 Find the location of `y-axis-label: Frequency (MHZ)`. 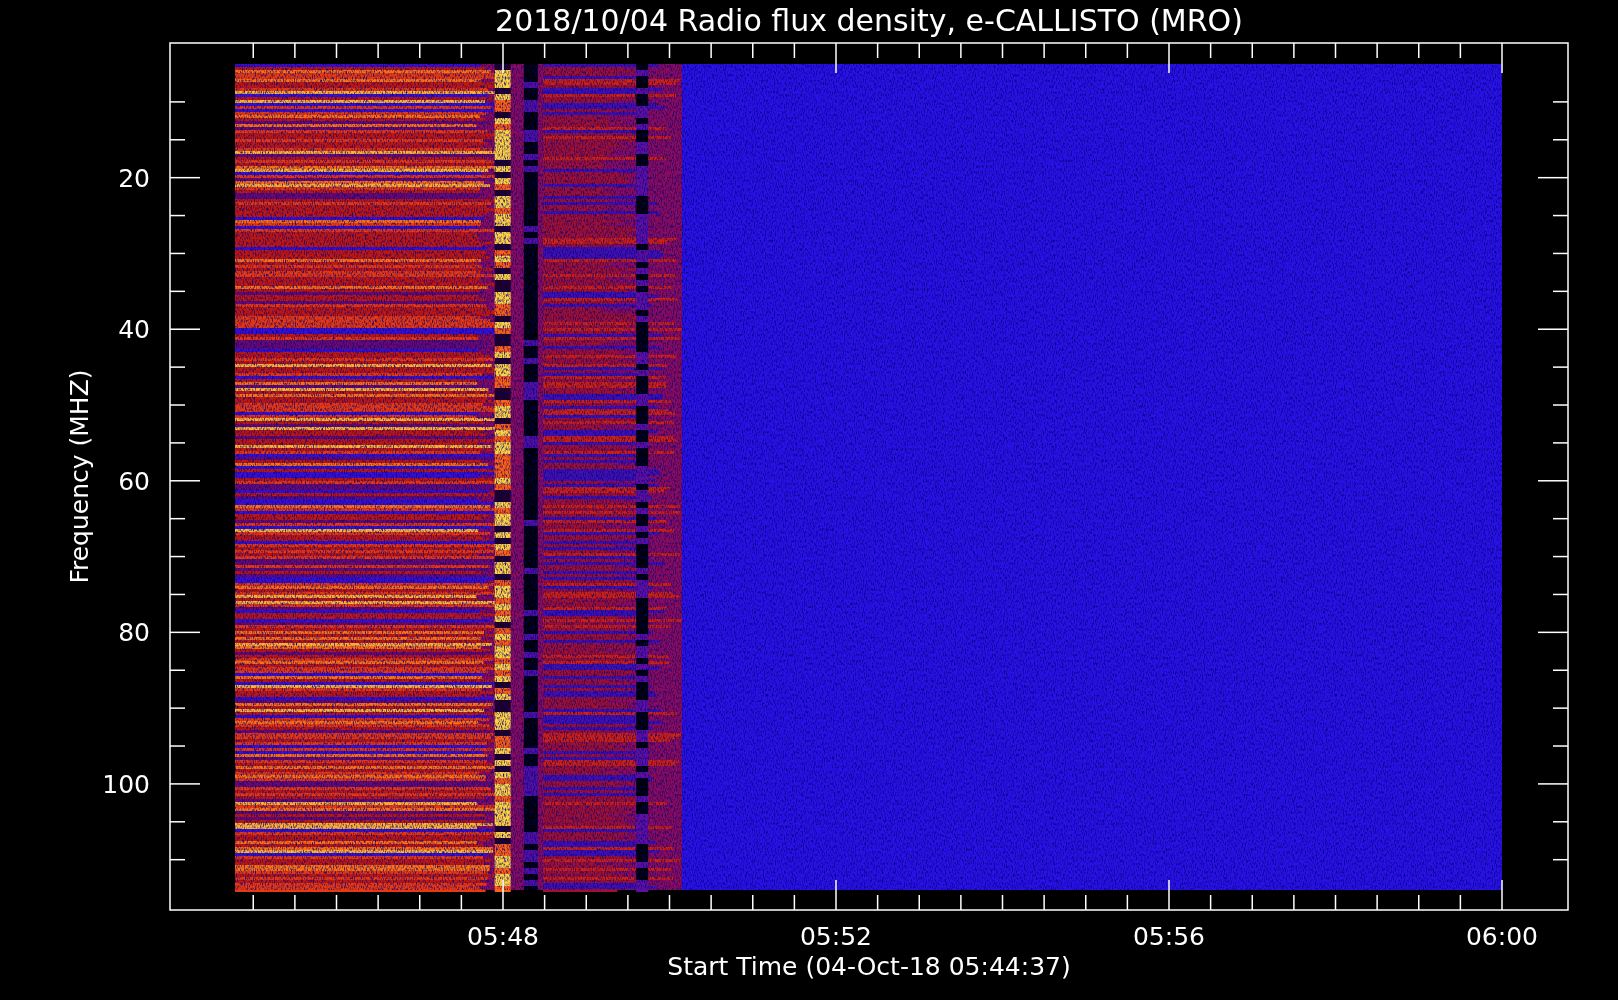

y-axis-label: Frequency (MHZ) is located at coordinates (79, 476).